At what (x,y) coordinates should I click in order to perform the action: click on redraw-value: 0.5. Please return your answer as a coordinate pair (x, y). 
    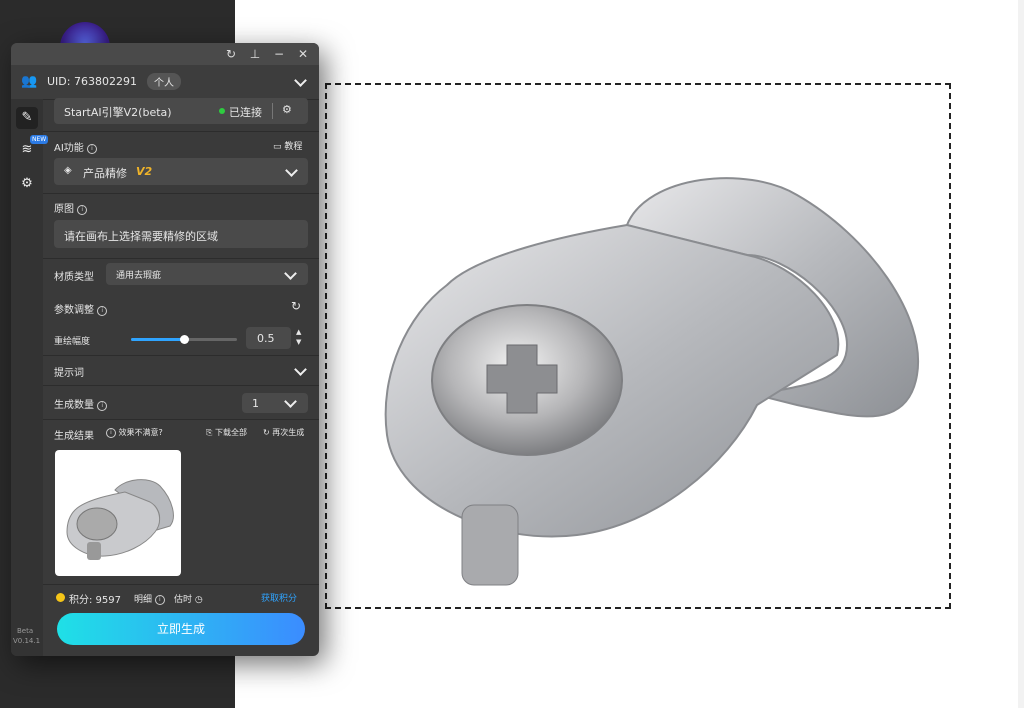
    Looking at the image, I should click on (266, 338).